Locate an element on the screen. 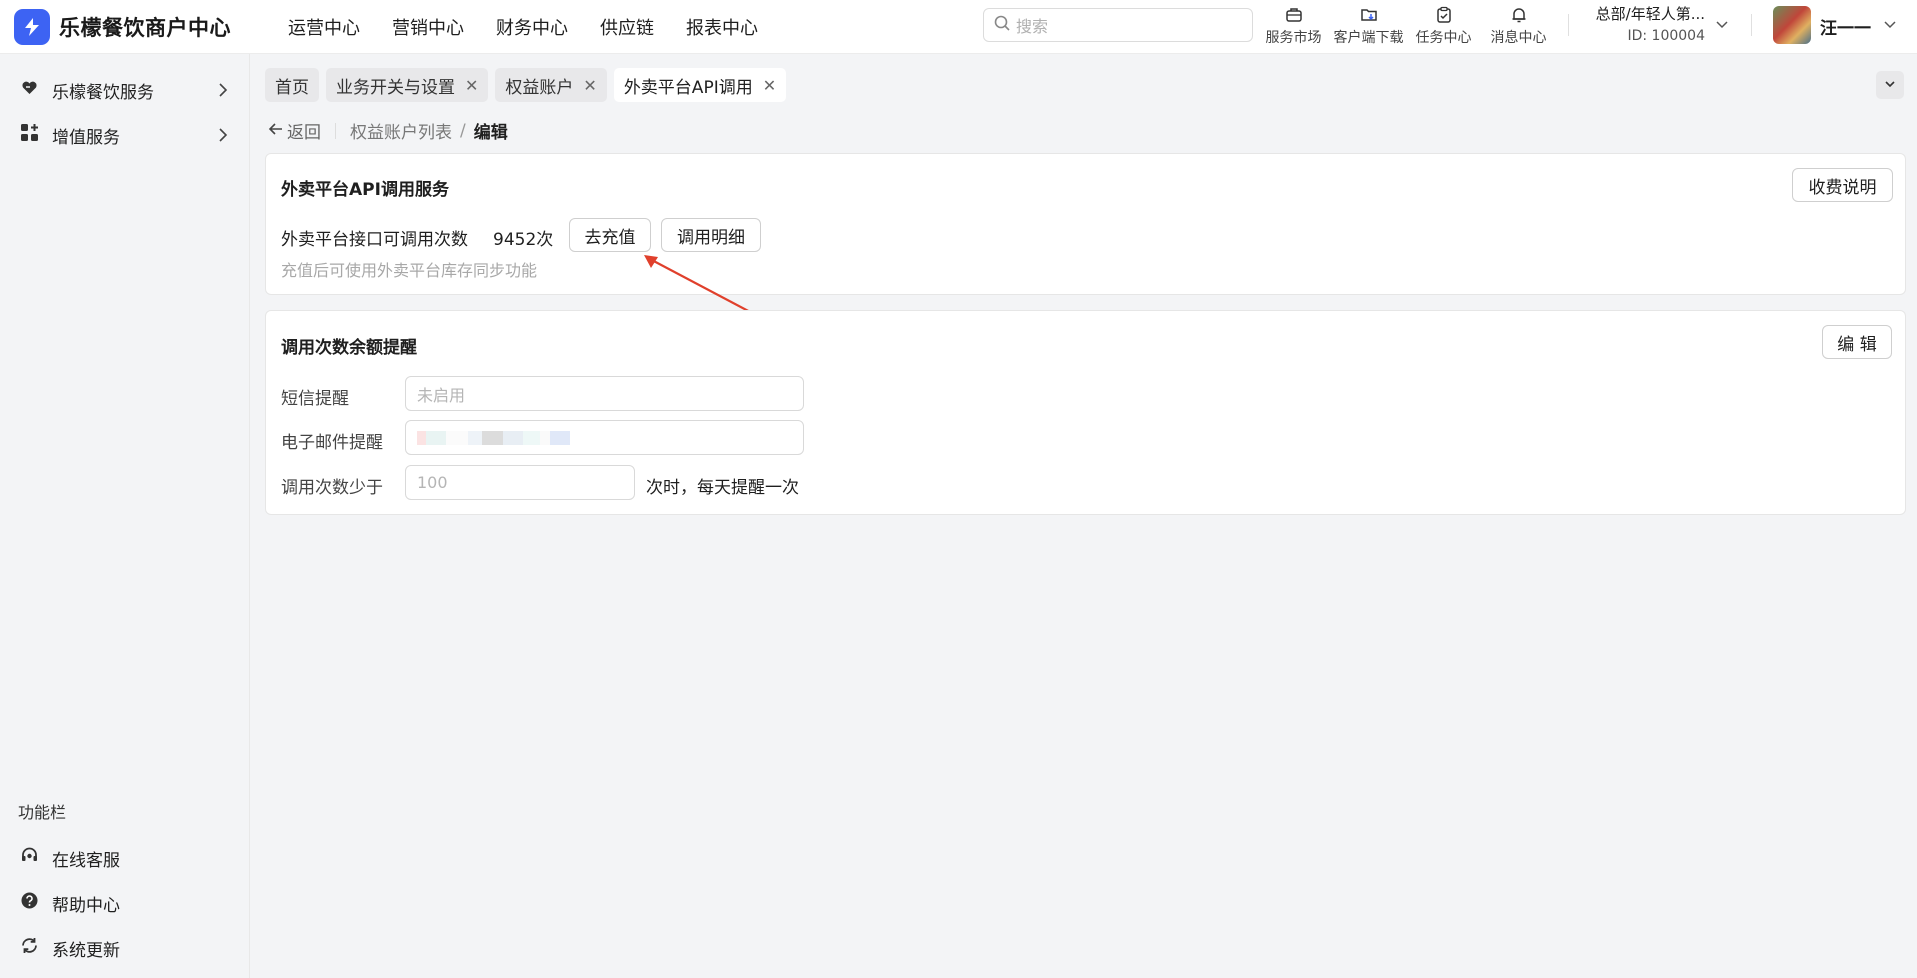 The width and height of the screenshot is (1917, 978). tab-home: 首页 is located at coordinates (292, 85).